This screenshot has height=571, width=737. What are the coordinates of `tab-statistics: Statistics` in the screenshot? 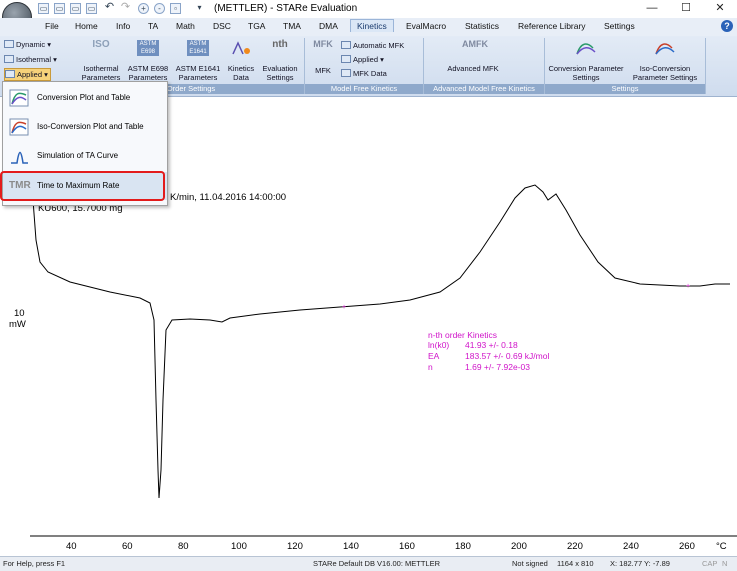 It's located at (482, 26).